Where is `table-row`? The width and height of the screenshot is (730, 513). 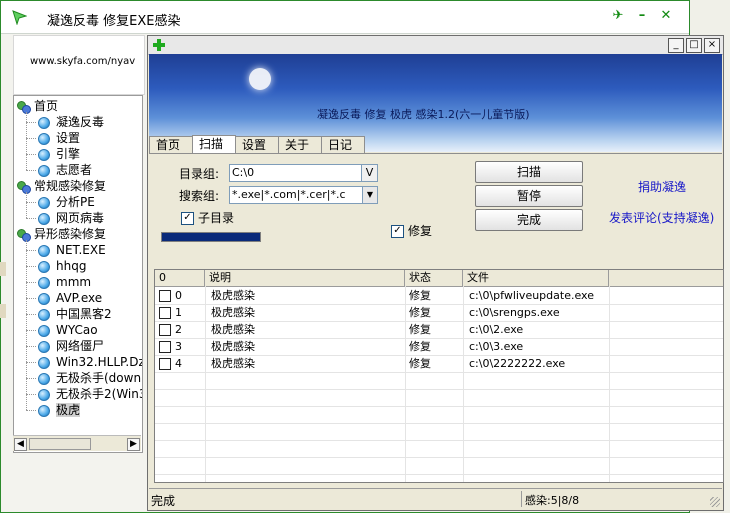 table-row is located at coordinates (439, 381).